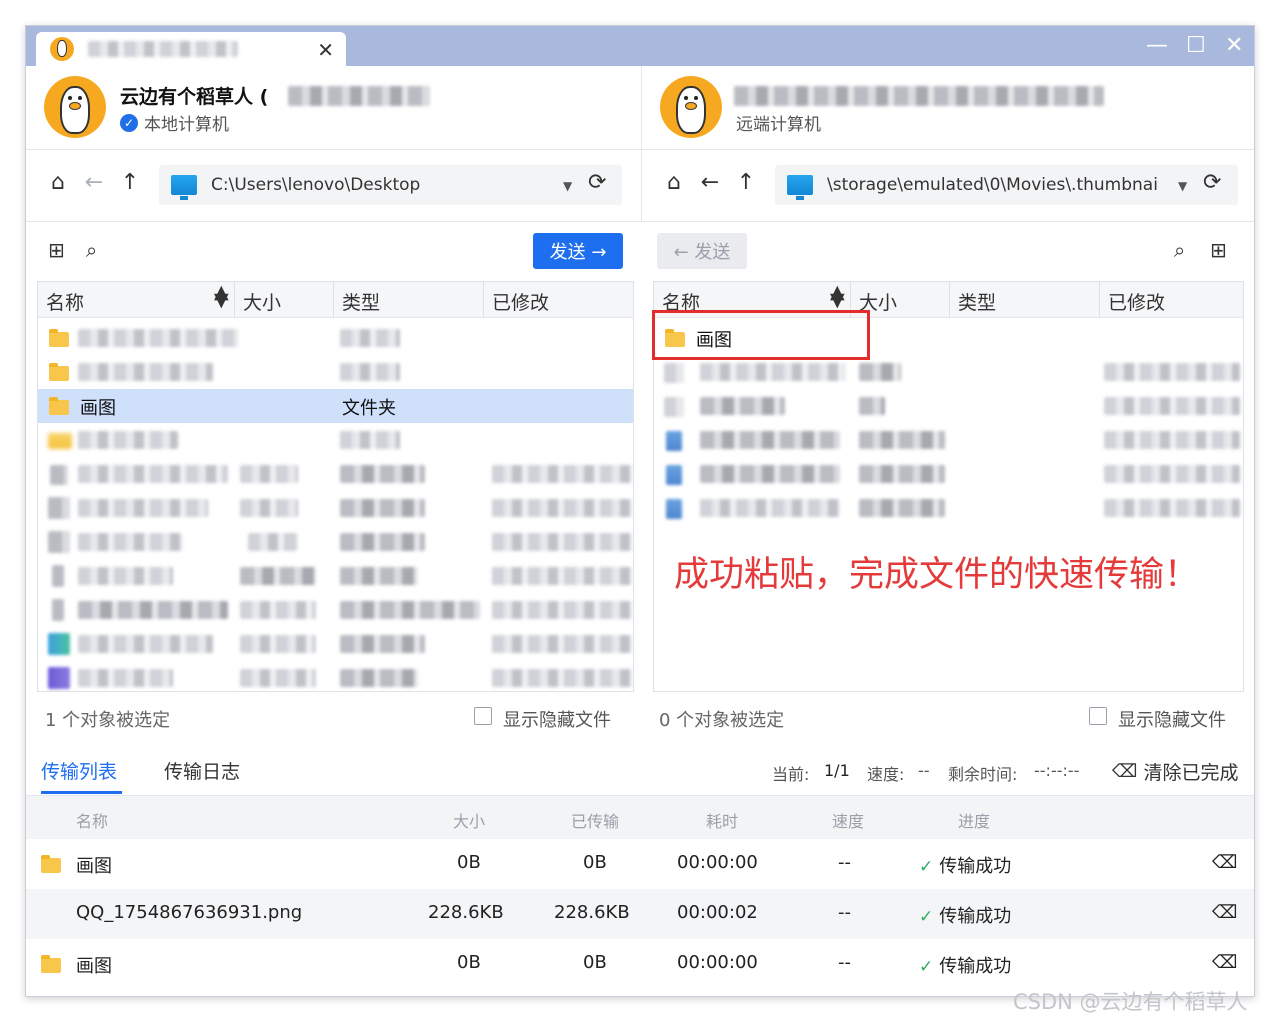 The image size is (1280, 1022). Describe the element at coordinates (992, 185) in the screenshot. I see `remote-path-text: \storage\emulated\0\Movies\.thumbnai` at that location.